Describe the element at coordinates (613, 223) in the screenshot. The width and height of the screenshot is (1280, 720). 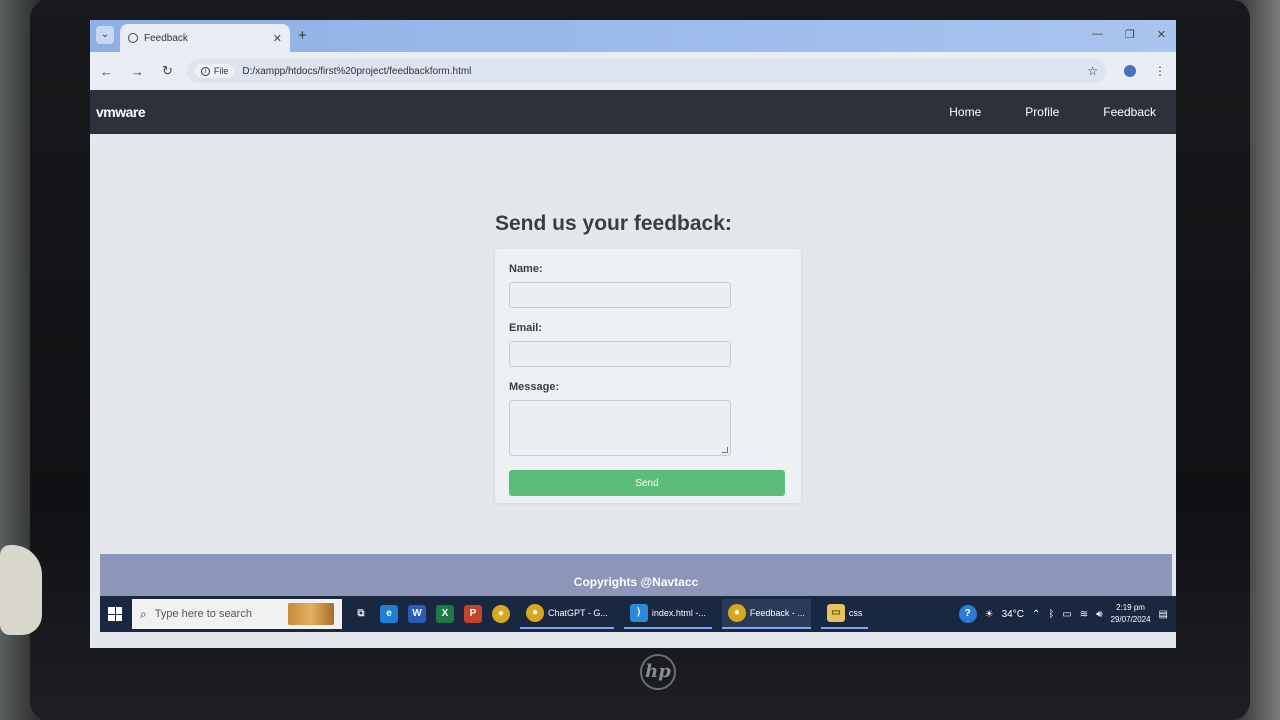
I see `page-title: Send us your feedback:` at that location.